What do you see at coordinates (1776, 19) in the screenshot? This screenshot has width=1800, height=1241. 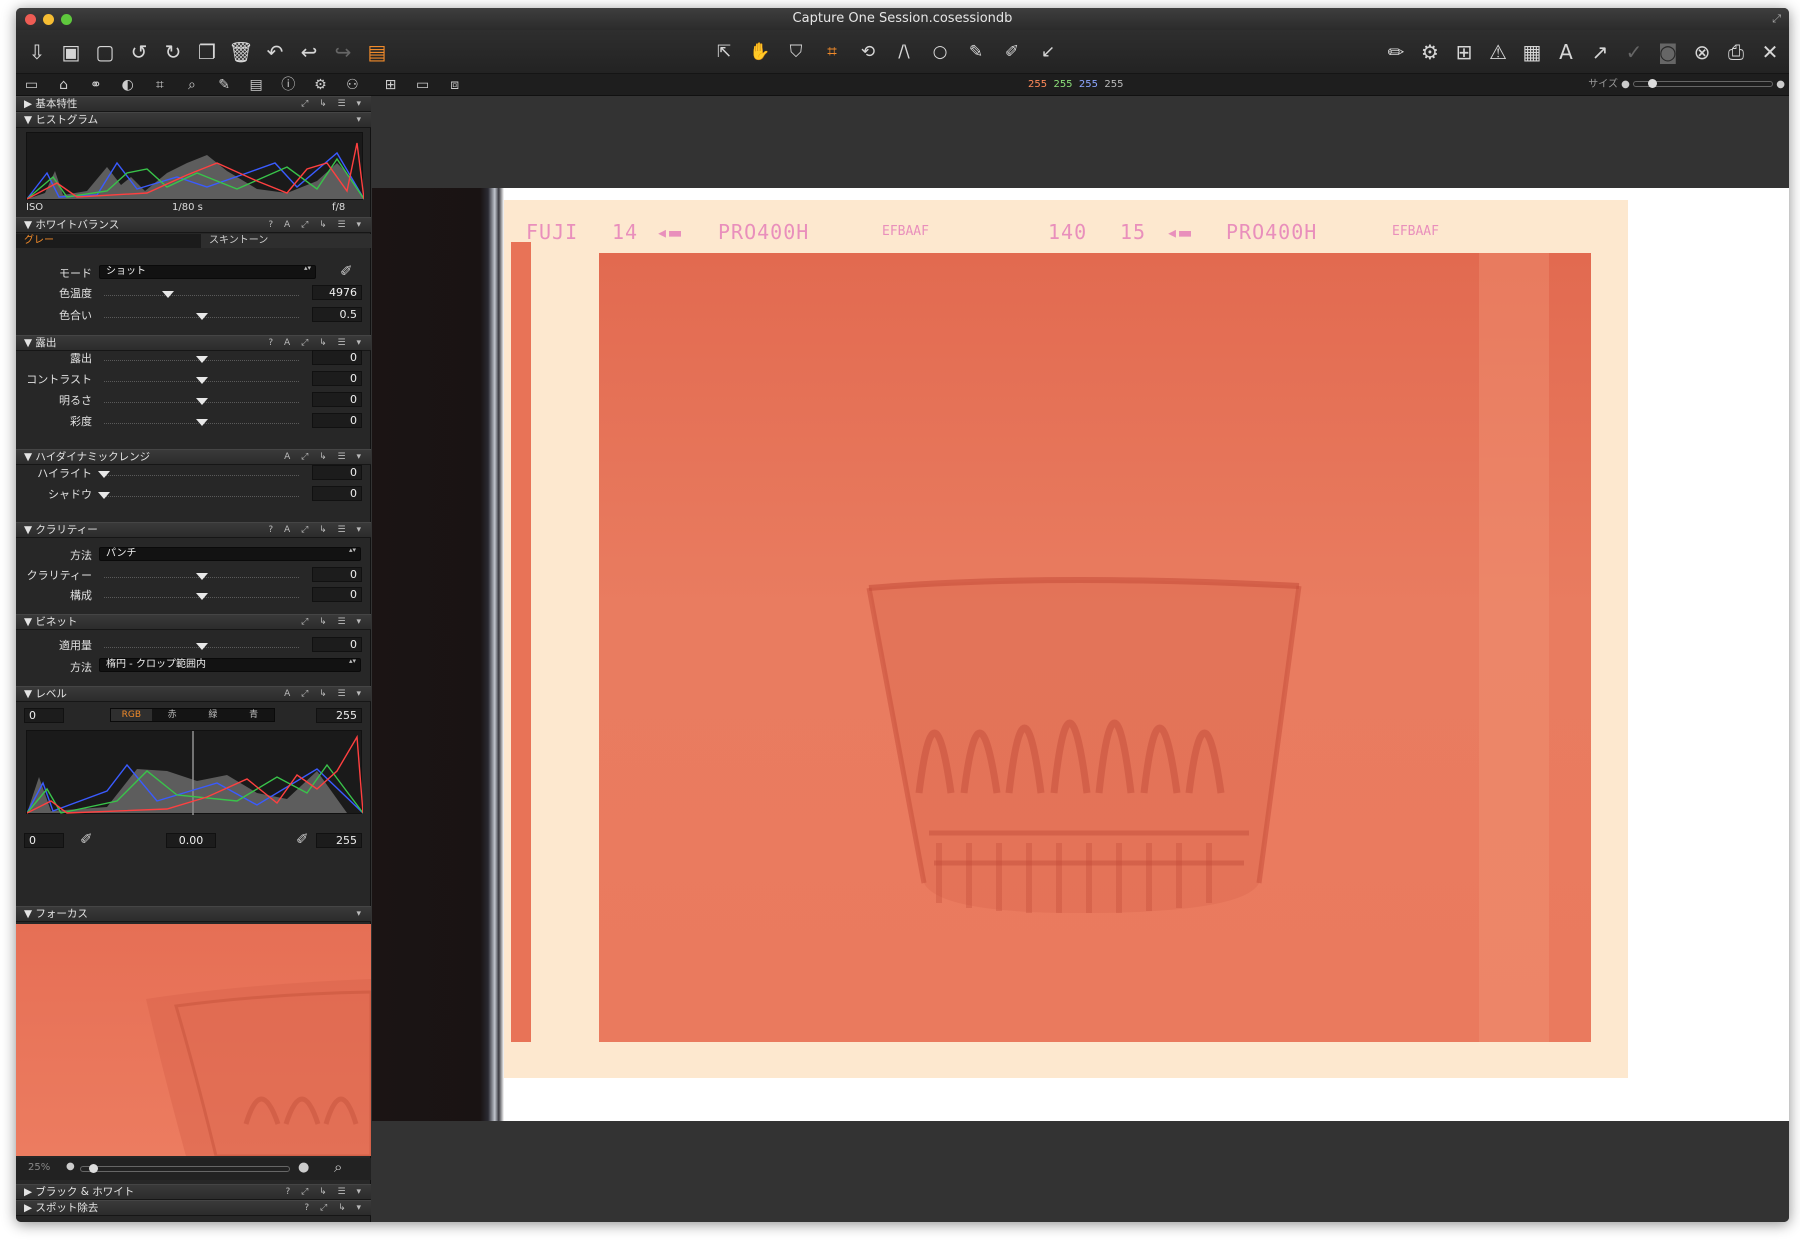 I see `fullscreen-icon: ⤢` at bounding box center [1776, 19].